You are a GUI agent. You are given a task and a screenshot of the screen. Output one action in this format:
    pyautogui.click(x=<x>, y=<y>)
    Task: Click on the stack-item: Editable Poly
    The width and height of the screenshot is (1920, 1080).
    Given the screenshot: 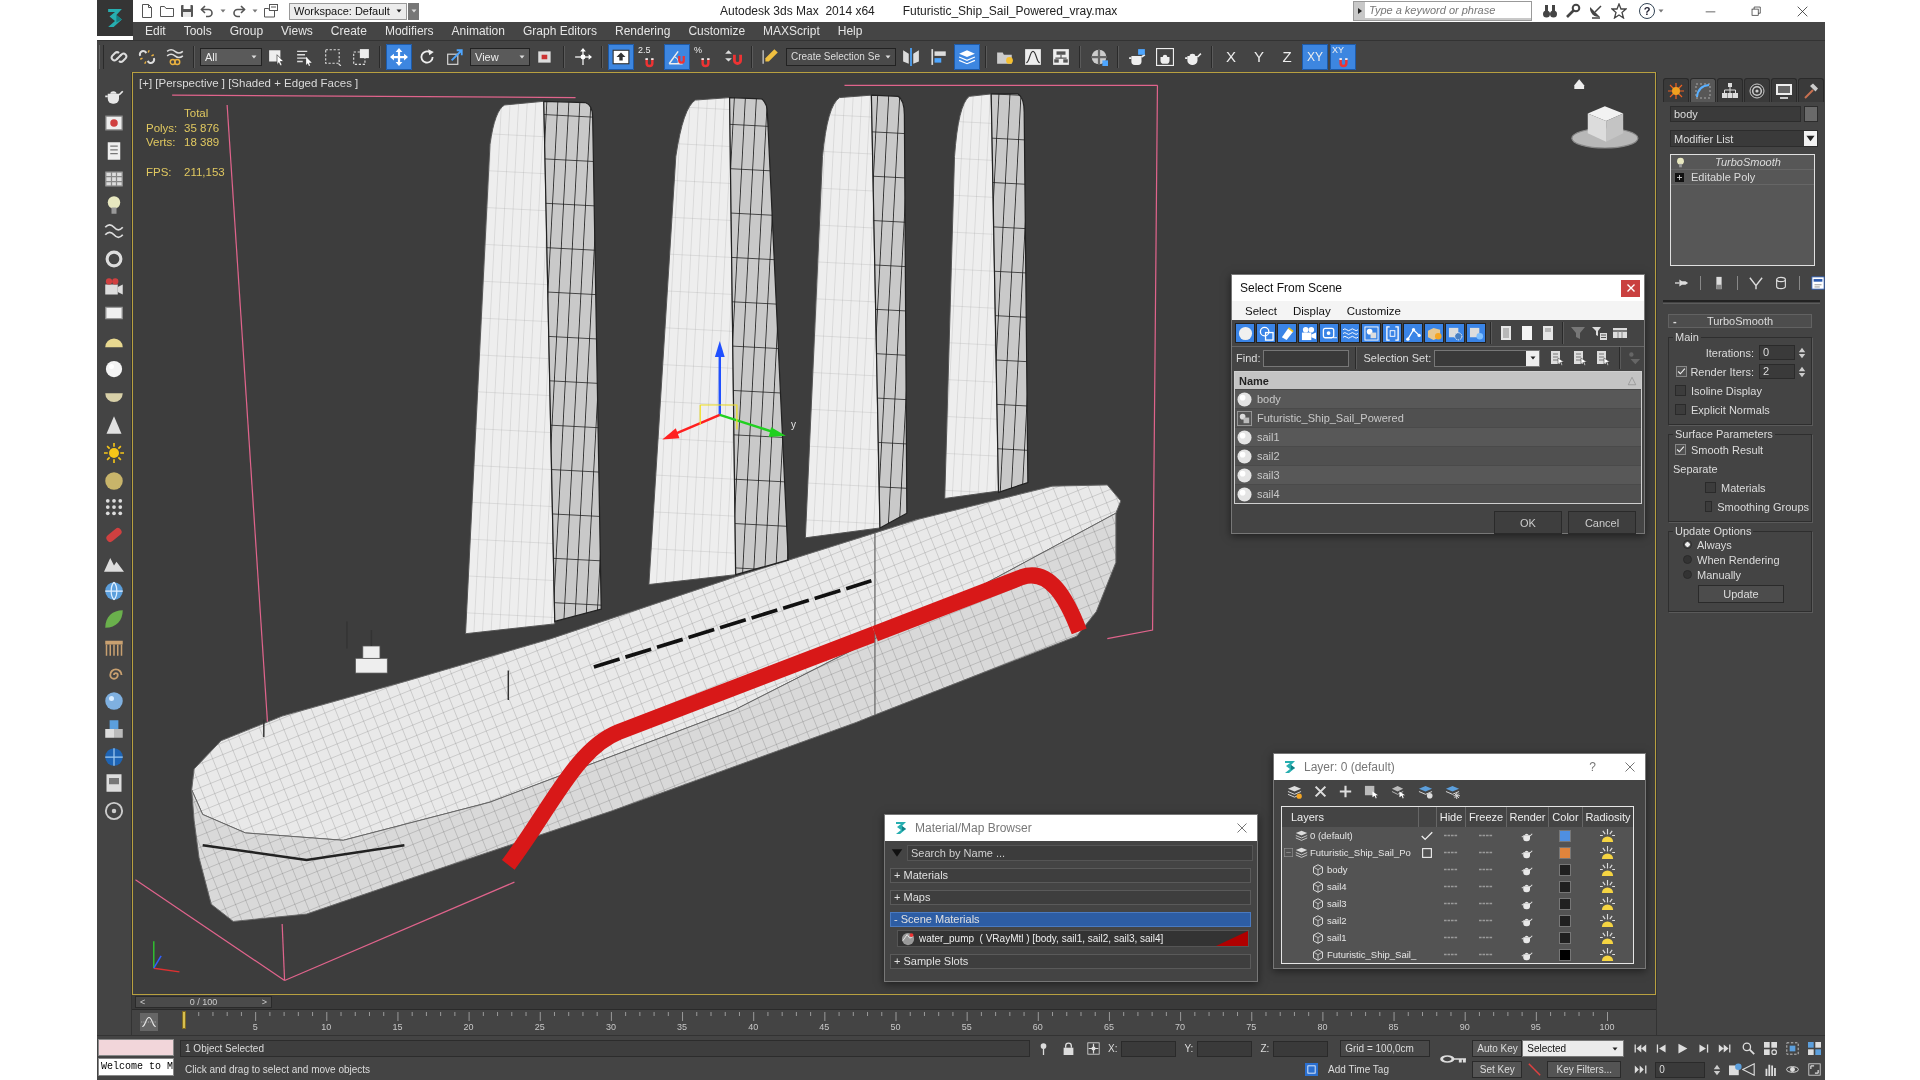 What is the action you would take?
    pyautogui.click(x=1742, y=177)
    